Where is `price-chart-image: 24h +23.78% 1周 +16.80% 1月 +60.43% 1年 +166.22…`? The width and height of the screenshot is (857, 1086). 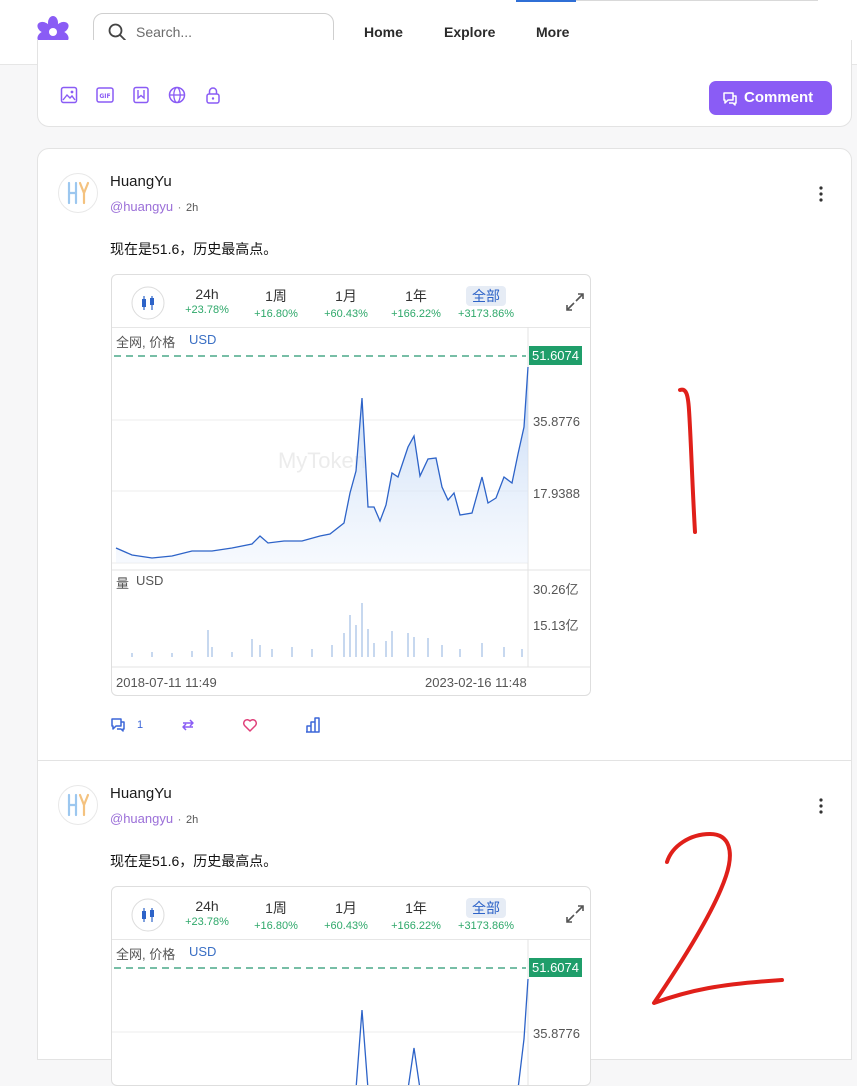 price-chart-image: 24h +23.78% 1周 +16.80% 1月 +60.43% 1年 +166.22… is located at coordinates (351, 986).